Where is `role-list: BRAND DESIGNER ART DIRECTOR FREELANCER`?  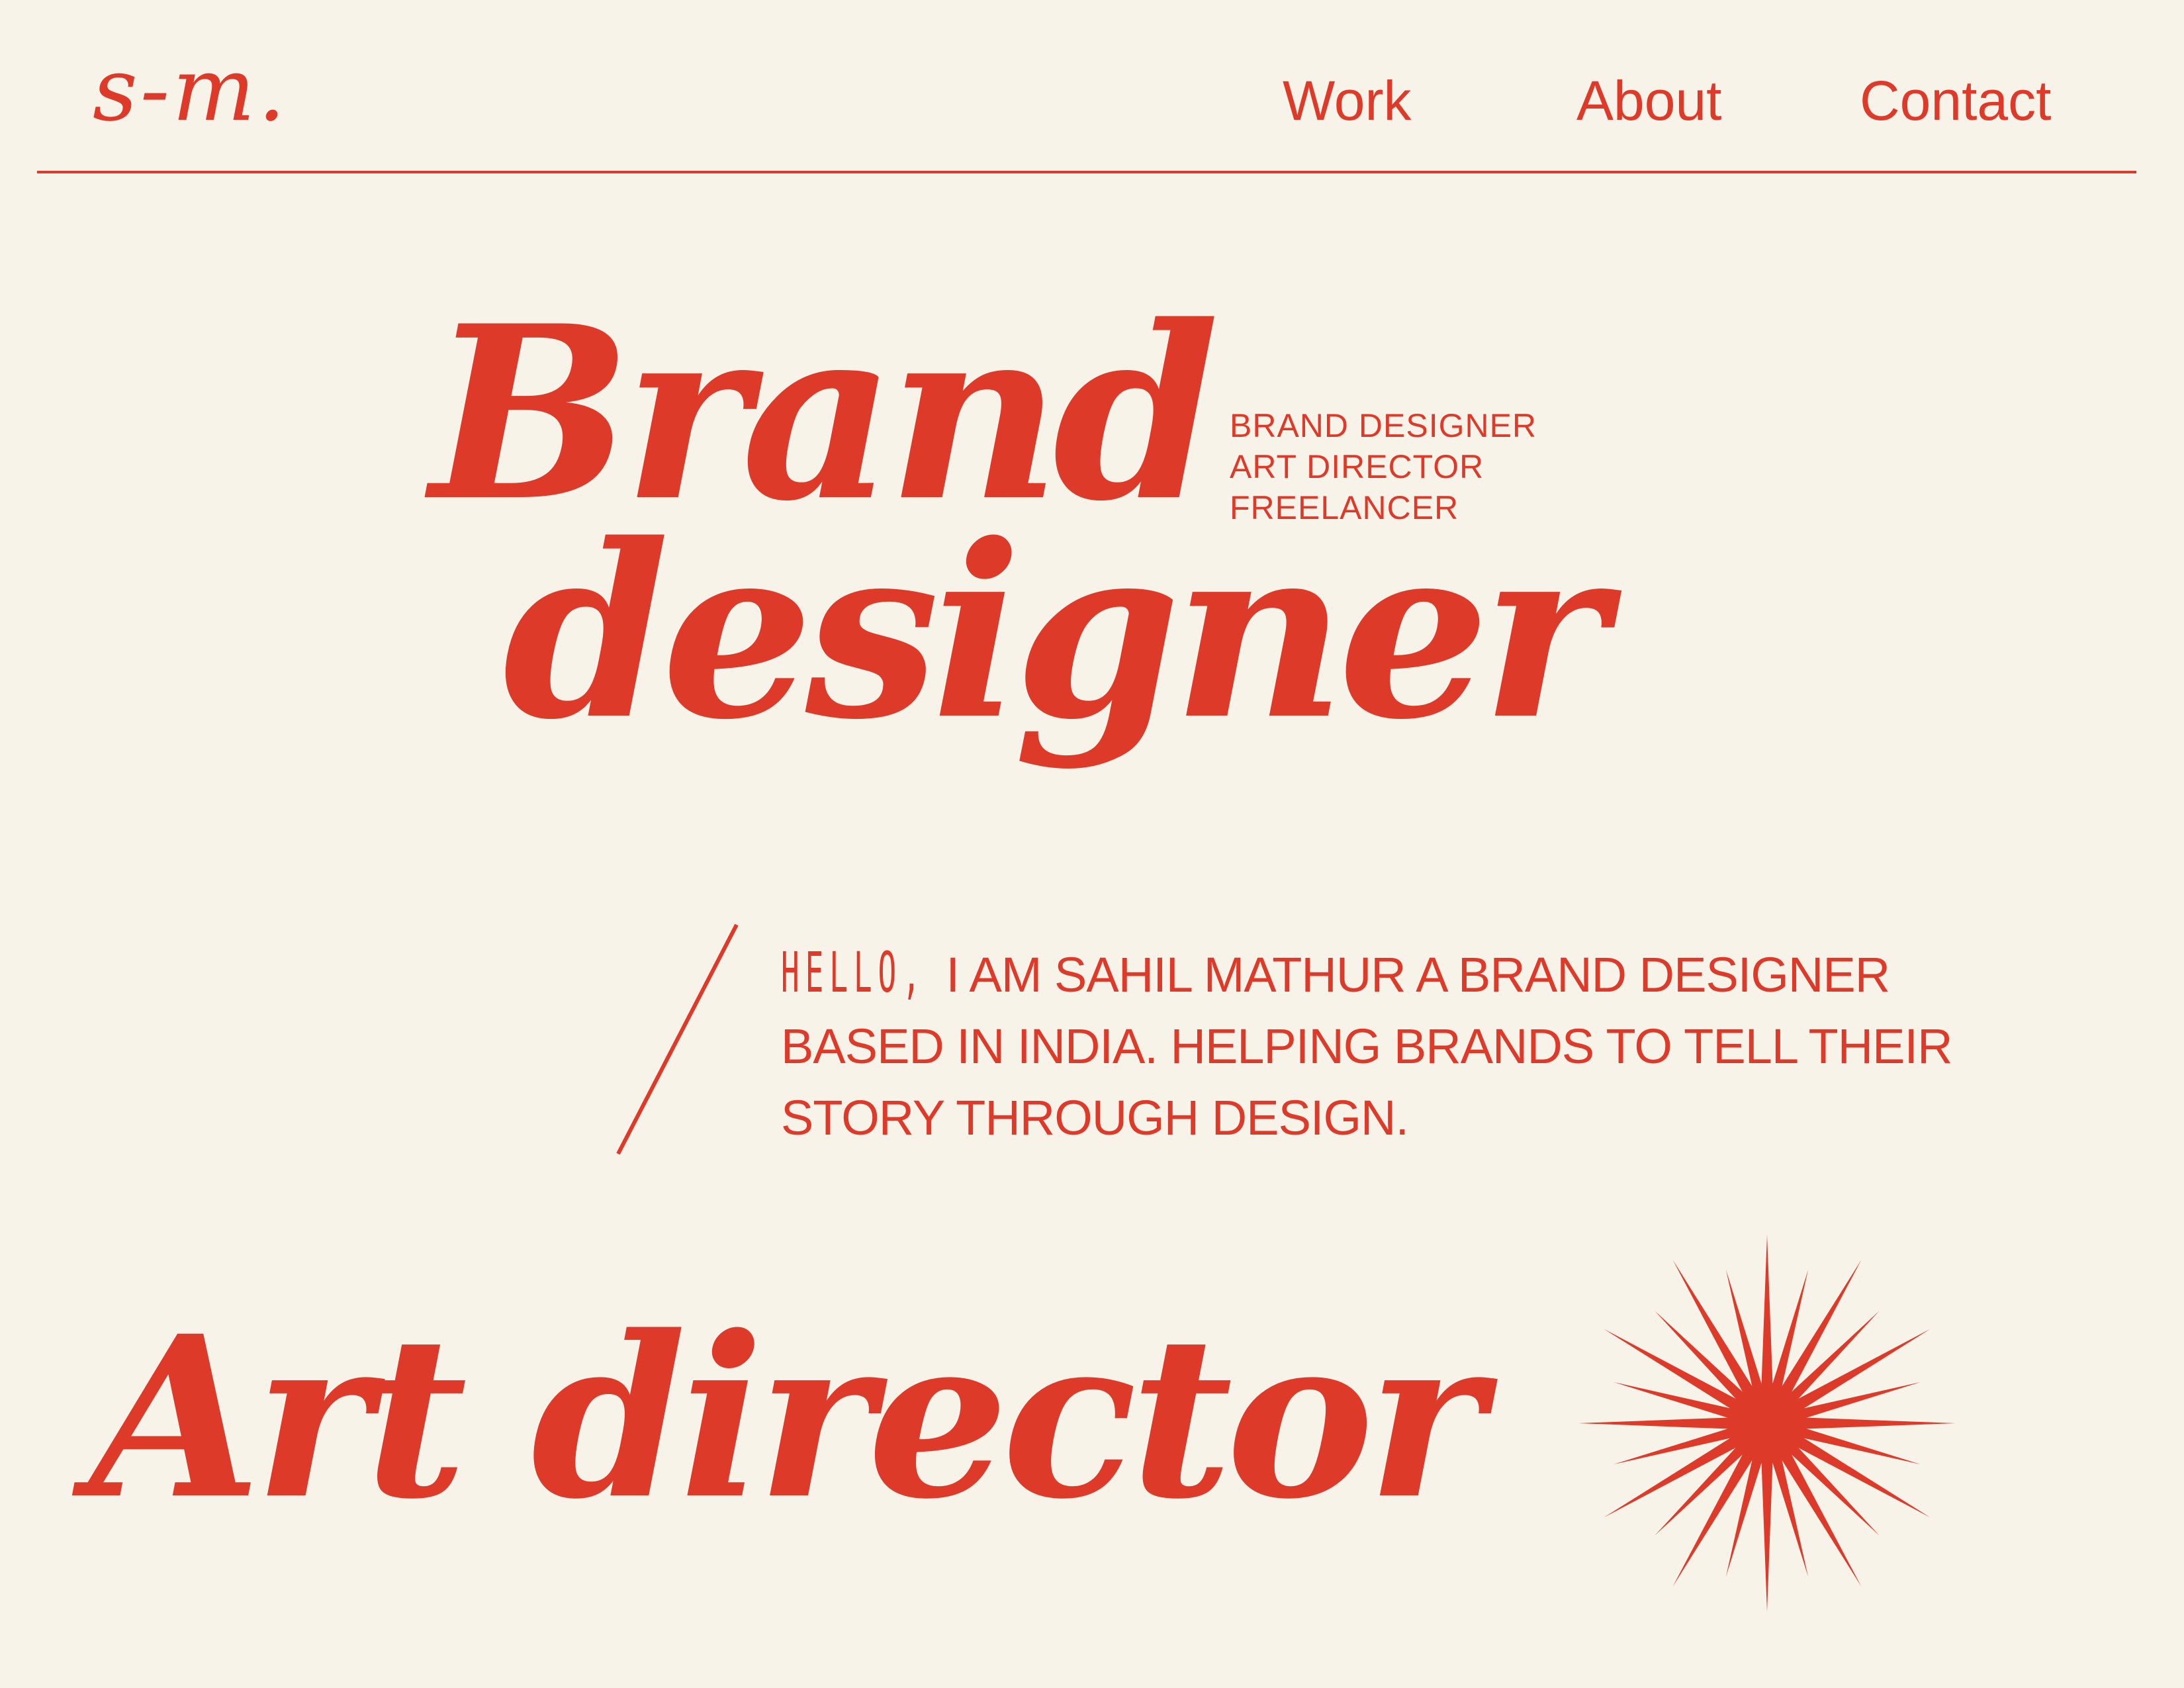 role-list: BRAND DESIGNER ART DIRECTOR FREELANCER is located at coordinates (1383, 466).